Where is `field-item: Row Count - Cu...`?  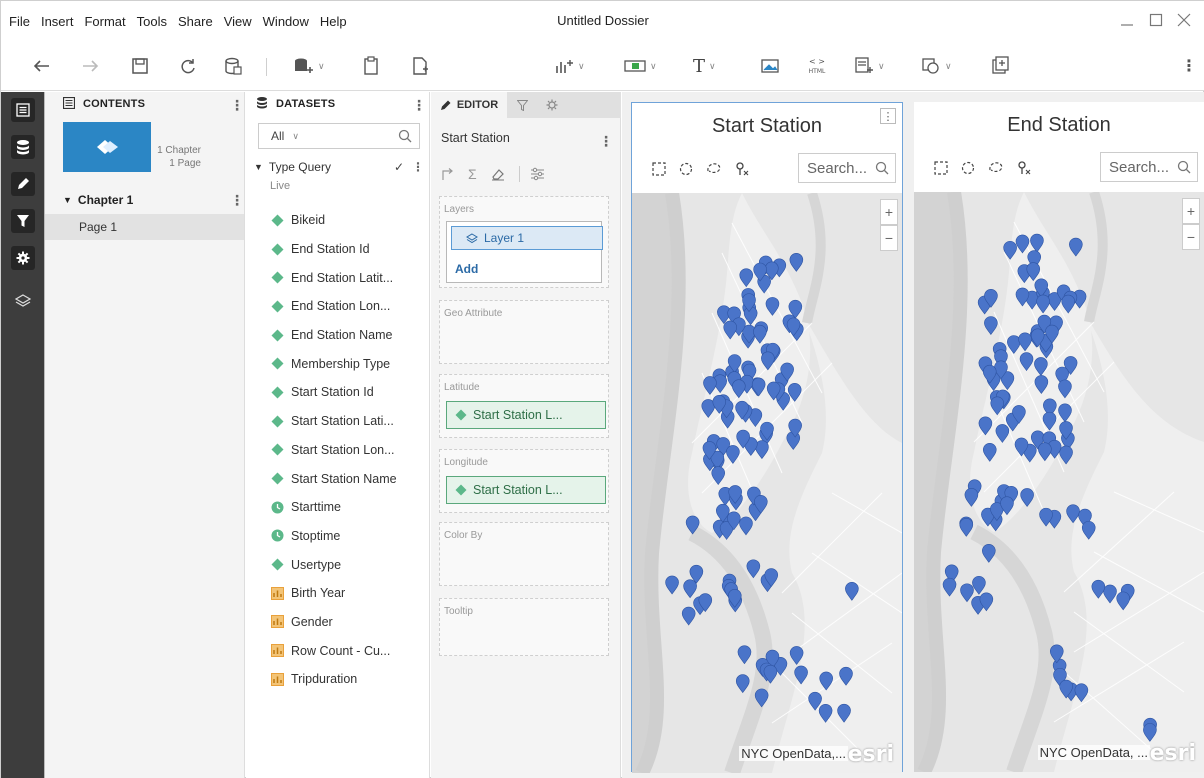
field-item: Row Count - Cu... is located at coordinates (350, 650).